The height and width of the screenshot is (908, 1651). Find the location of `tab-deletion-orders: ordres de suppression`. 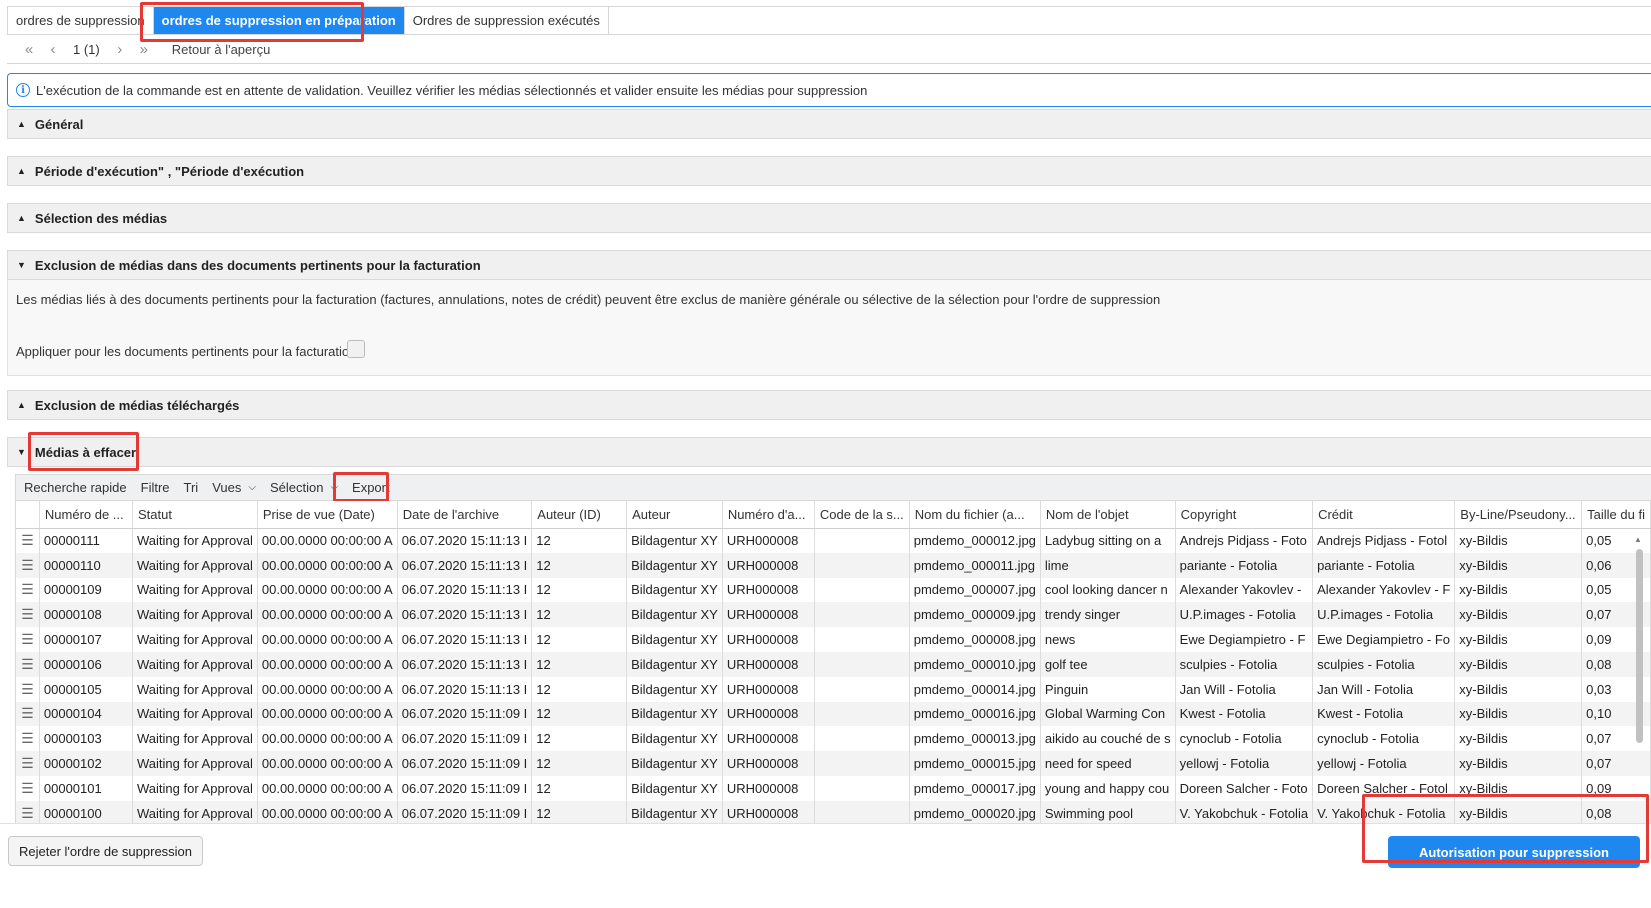

tab-deletion-orders: ordres de suppression is located at coordinates (81, 20).